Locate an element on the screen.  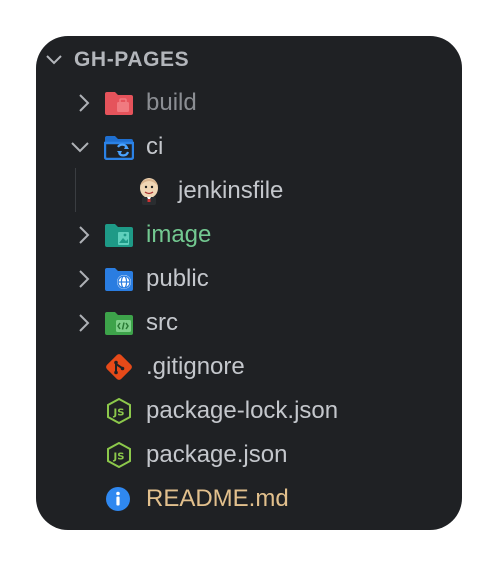
tree-item-label: package-lock.json is located at coordinates (242, 410).